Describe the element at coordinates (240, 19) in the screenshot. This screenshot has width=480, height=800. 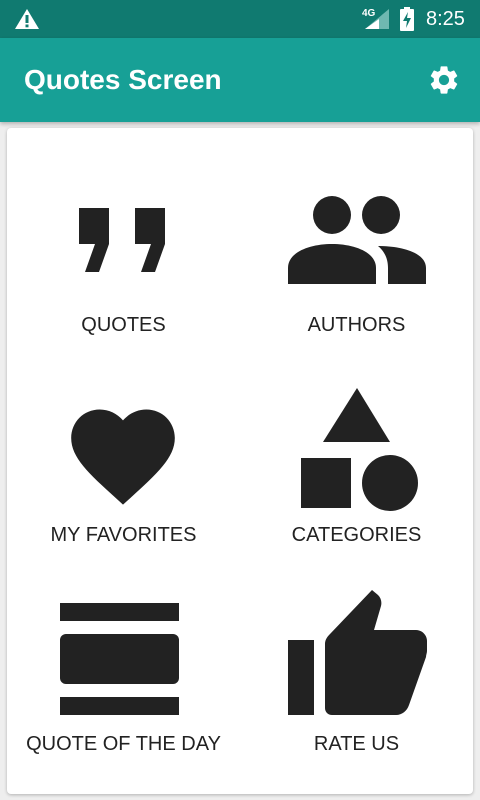
I see `status-bar: 4G 8:25` at that location.